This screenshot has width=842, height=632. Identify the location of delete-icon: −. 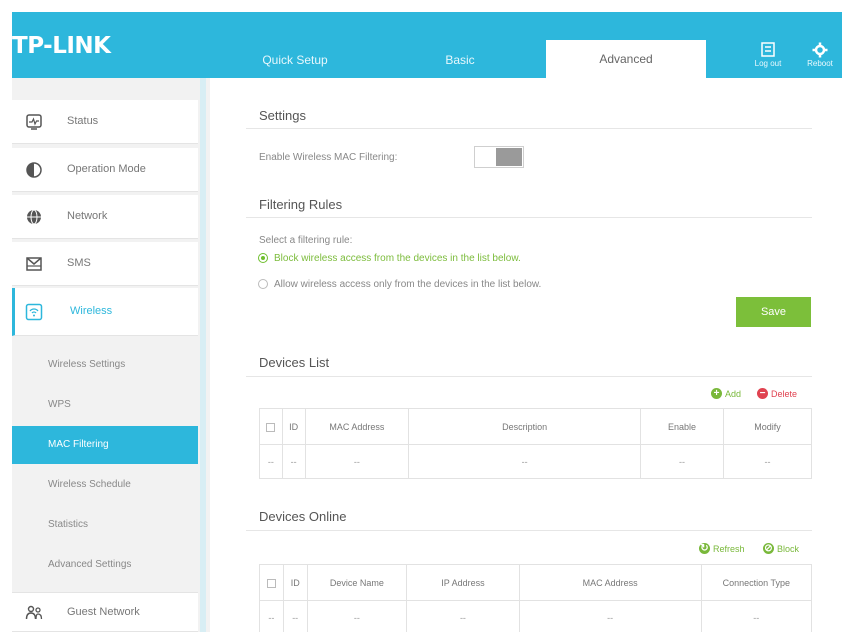
(762, 393).